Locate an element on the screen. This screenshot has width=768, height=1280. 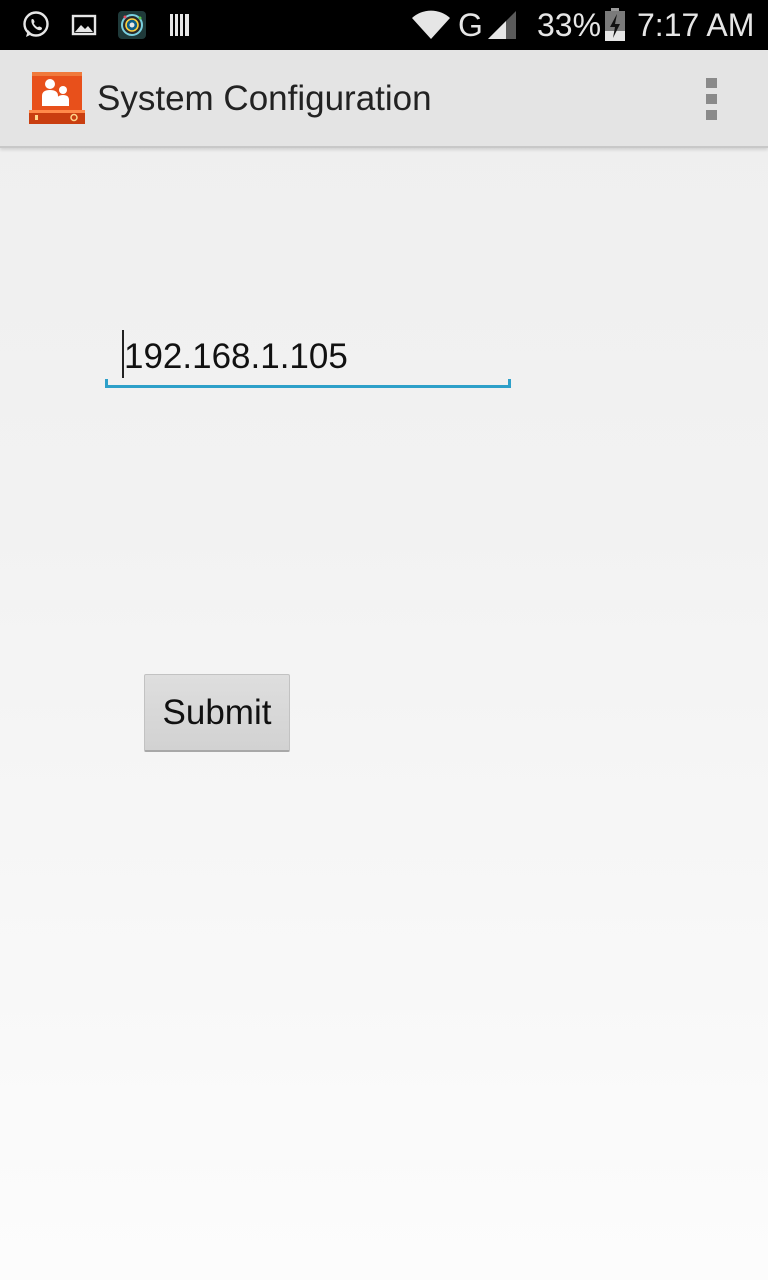
input-underline-right-tick is located at coordinates (509, 383).